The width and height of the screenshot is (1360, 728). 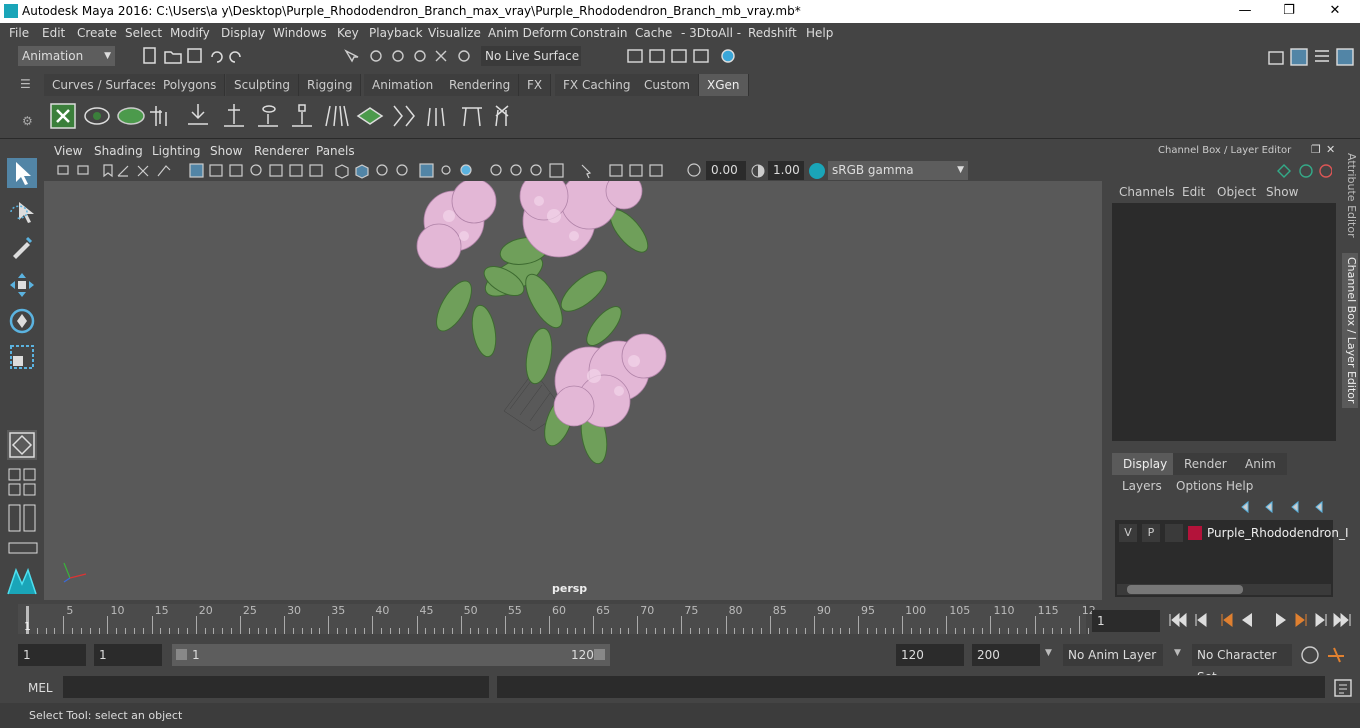 I want to click on menu-cache: Cache, so click(x=653, y=33).